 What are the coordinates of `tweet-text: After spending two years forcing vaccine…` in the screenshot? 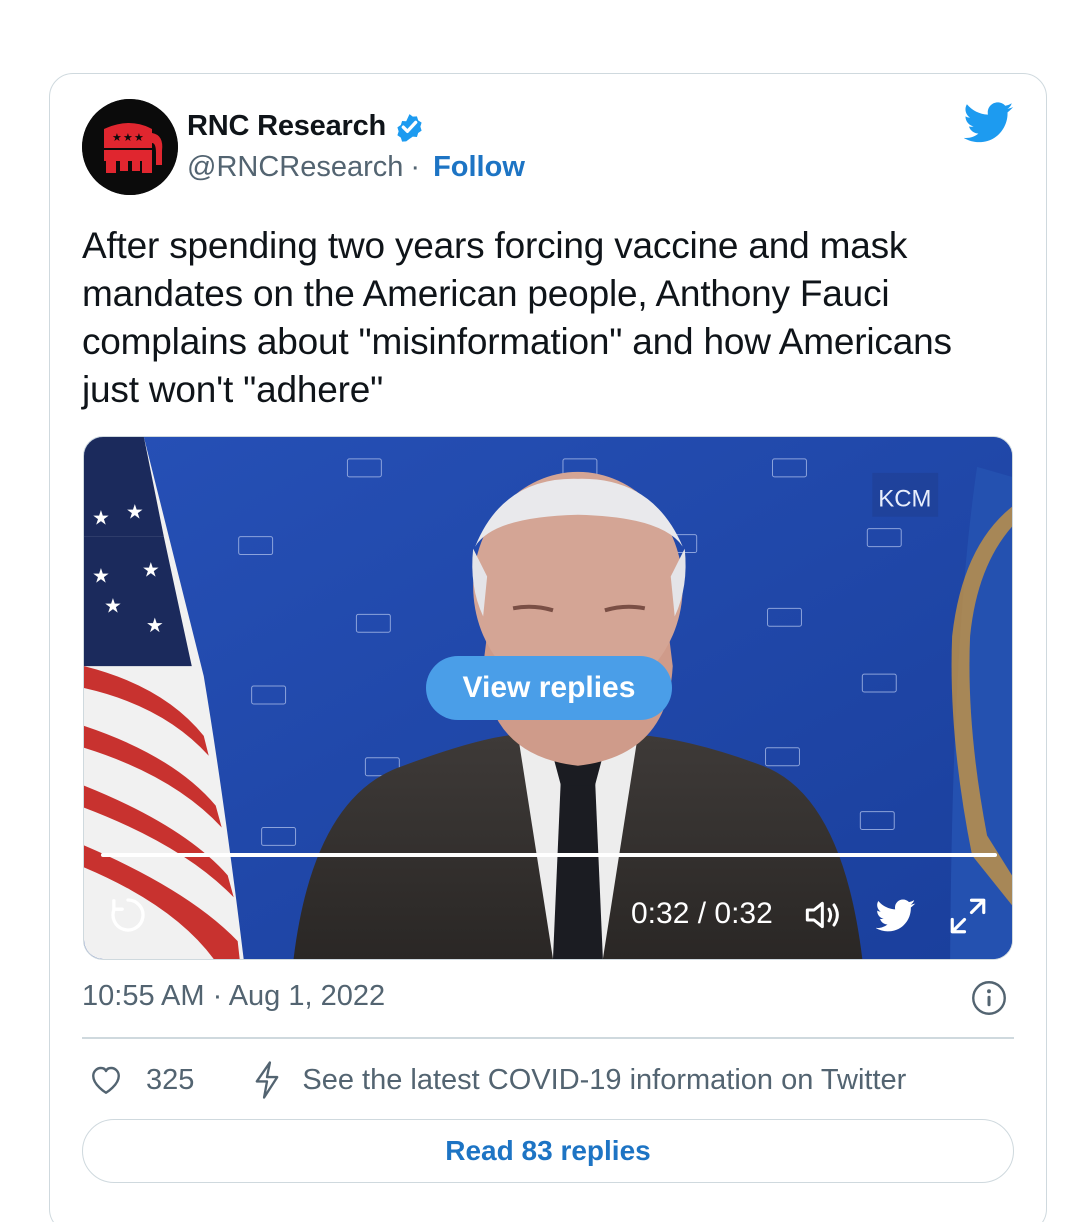 It's located at (517, 317).